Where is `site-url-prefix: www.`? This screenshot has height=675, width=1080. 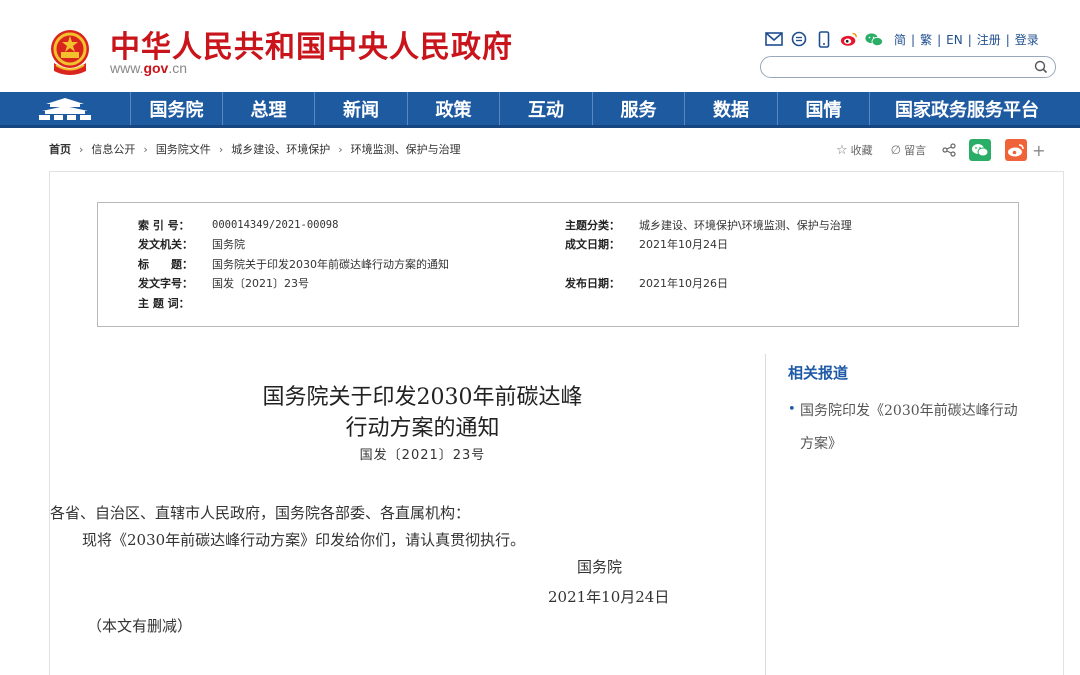 site-url-prefix: www. is located at coordinates (127, 68).